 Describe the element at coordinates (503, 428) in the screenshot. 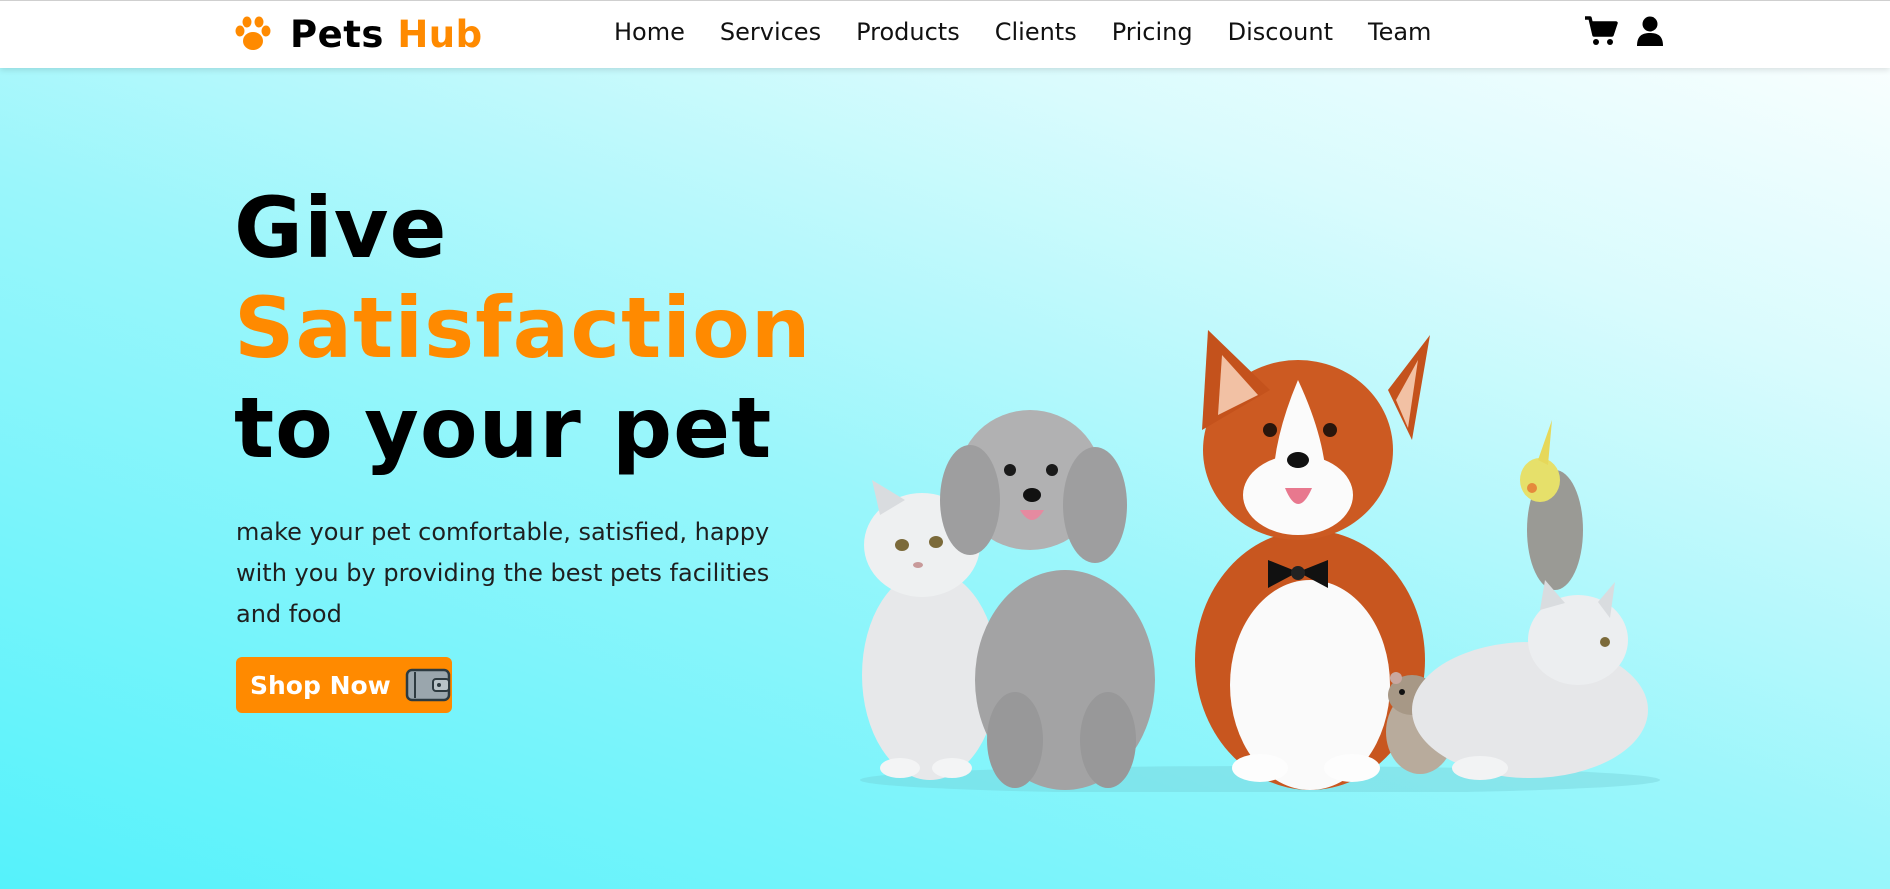

I see `hero-title-line3: to your pet` at that location.